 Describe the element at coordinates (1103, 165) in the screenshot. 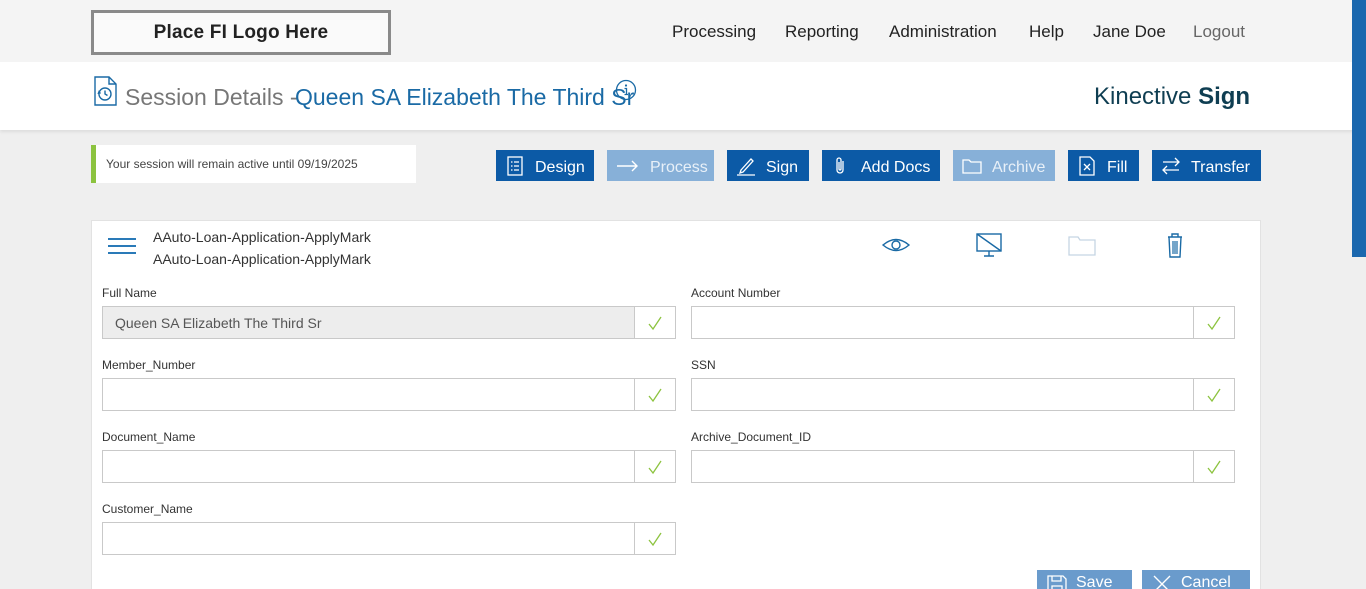

I see `fill-button: Fill` at that location.